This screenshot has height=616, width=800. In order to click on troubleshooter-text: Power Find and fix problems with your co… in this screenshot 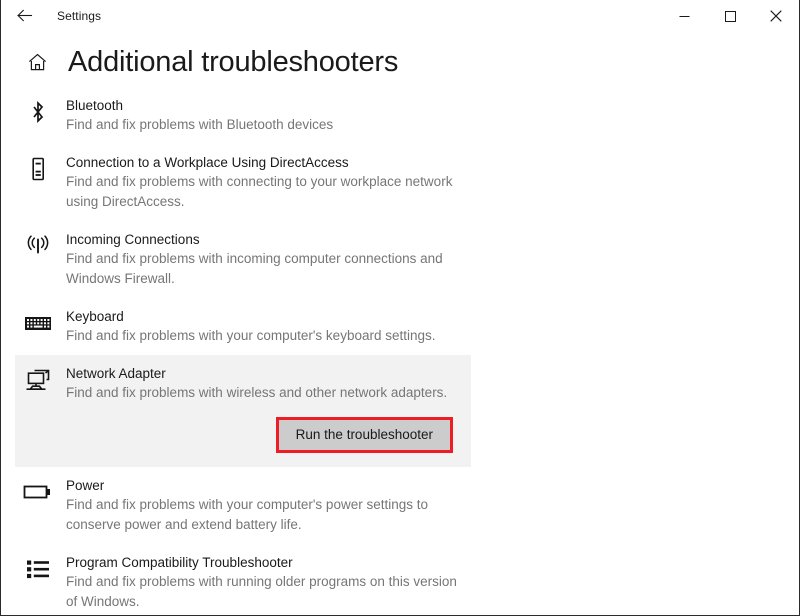, I will do `click(263, 505)`.